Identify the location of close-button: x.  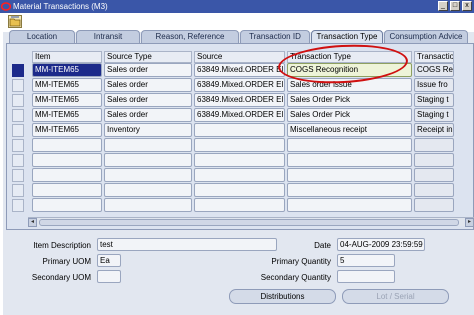
(467, 6).